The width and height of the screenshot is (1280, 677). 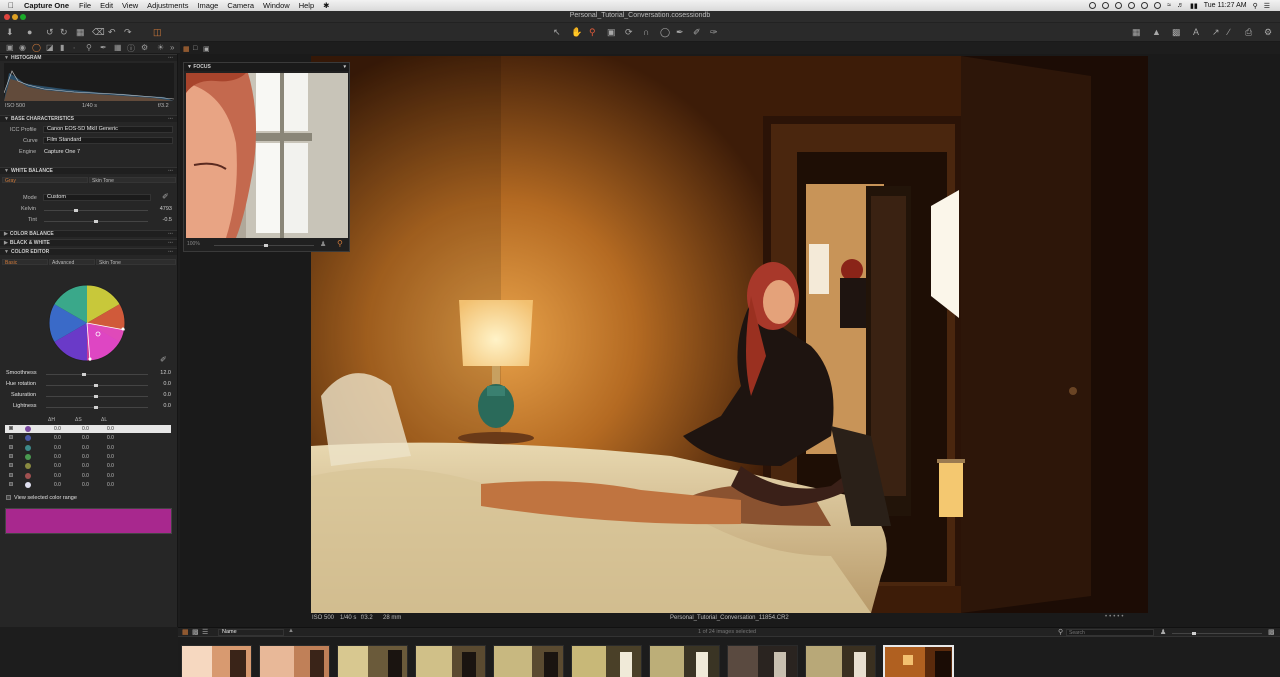 I want to click on smoothness-value: 12.0, so click(x=161, y=373).